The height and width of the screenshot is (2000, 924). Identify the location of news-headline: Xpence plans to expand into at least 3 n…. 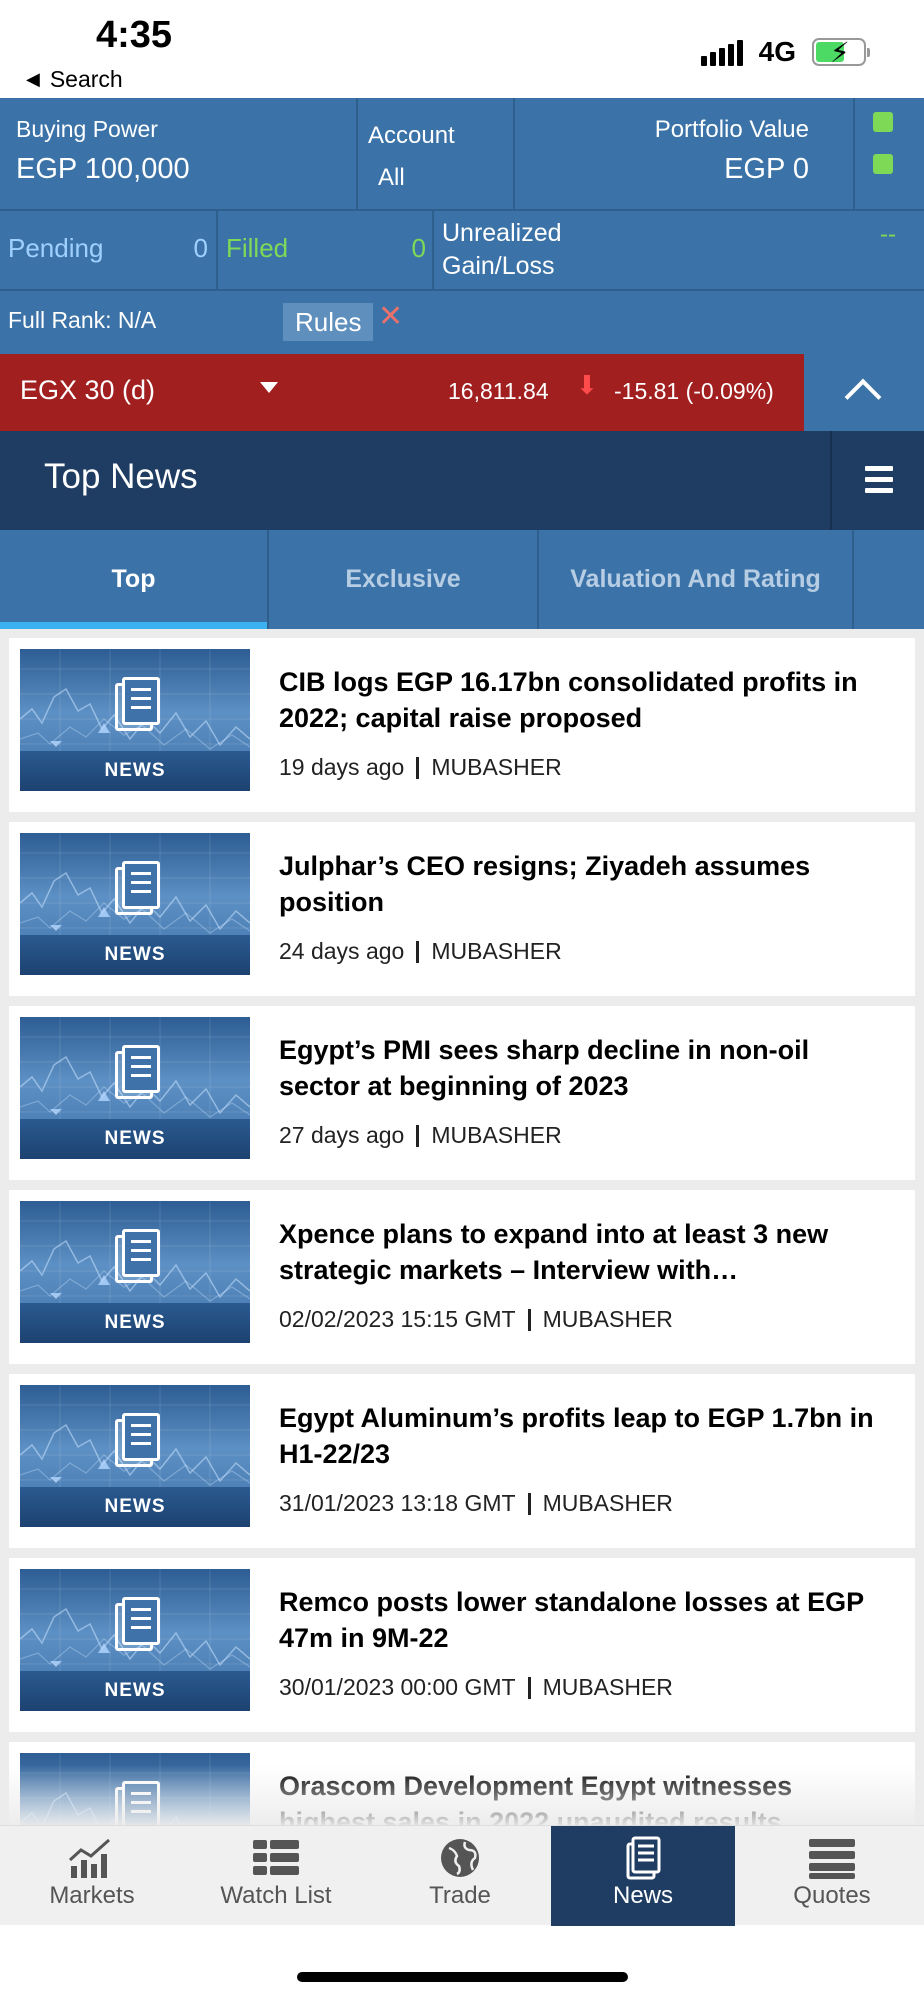
(579, 1252).